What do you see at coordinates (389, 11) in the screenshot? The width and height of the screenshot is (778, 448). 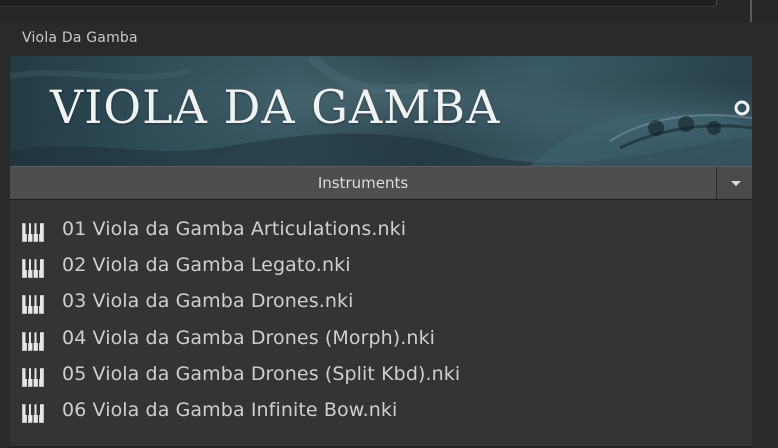 I see `top-strip` at bounding box center [389, 11].